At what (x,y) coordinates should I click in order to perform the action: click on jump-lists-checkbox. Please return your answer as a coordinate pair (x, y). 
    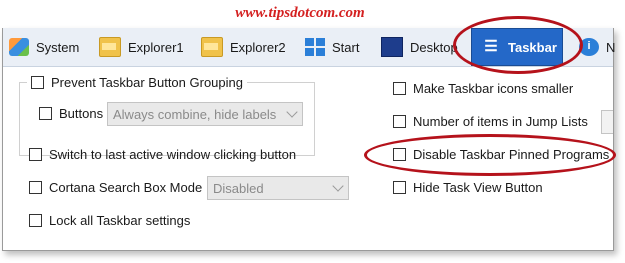
    Looking at the image, I should click on (399, 121).